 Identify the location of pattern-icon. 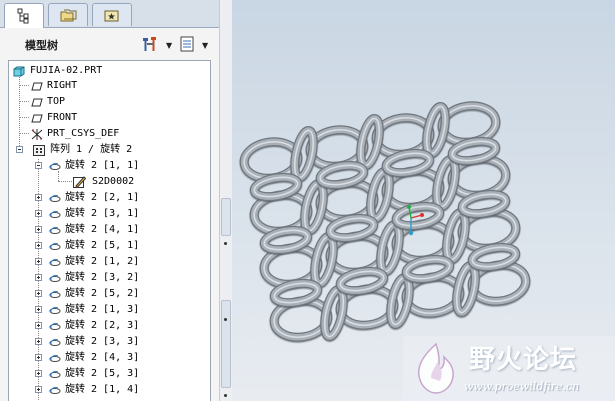
(39, 150).